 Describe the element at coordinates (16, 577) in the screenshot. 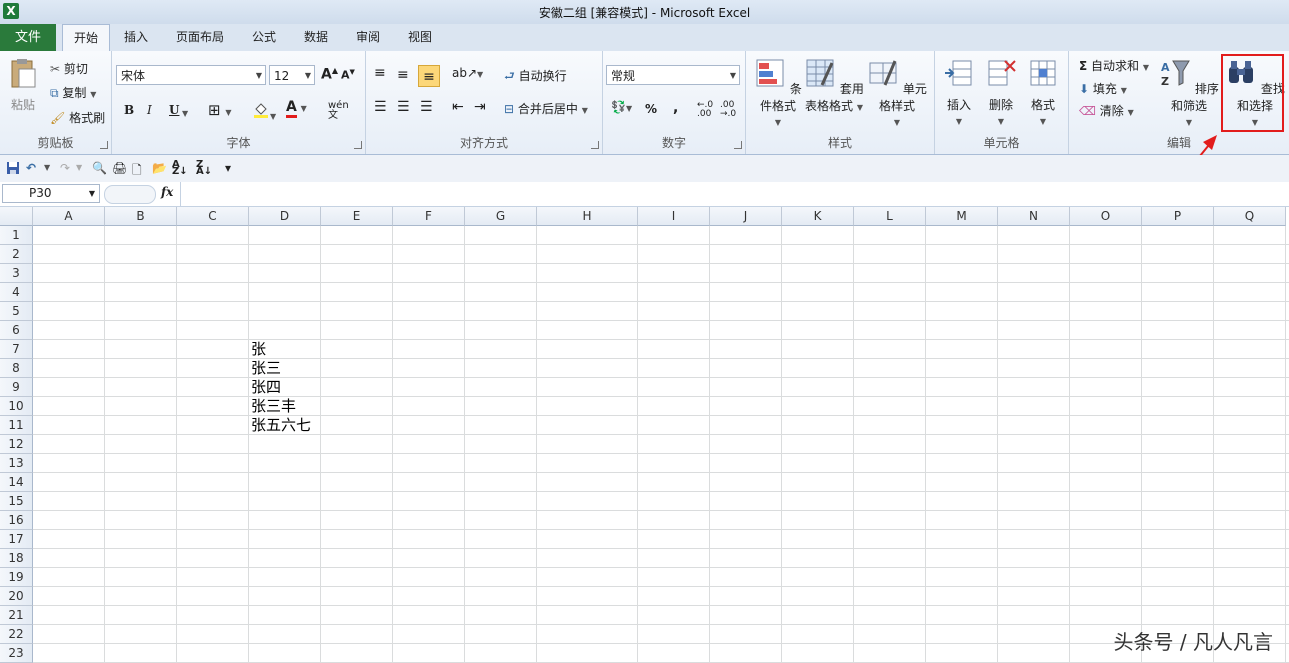

I see `row-header-19: 19` at that location.